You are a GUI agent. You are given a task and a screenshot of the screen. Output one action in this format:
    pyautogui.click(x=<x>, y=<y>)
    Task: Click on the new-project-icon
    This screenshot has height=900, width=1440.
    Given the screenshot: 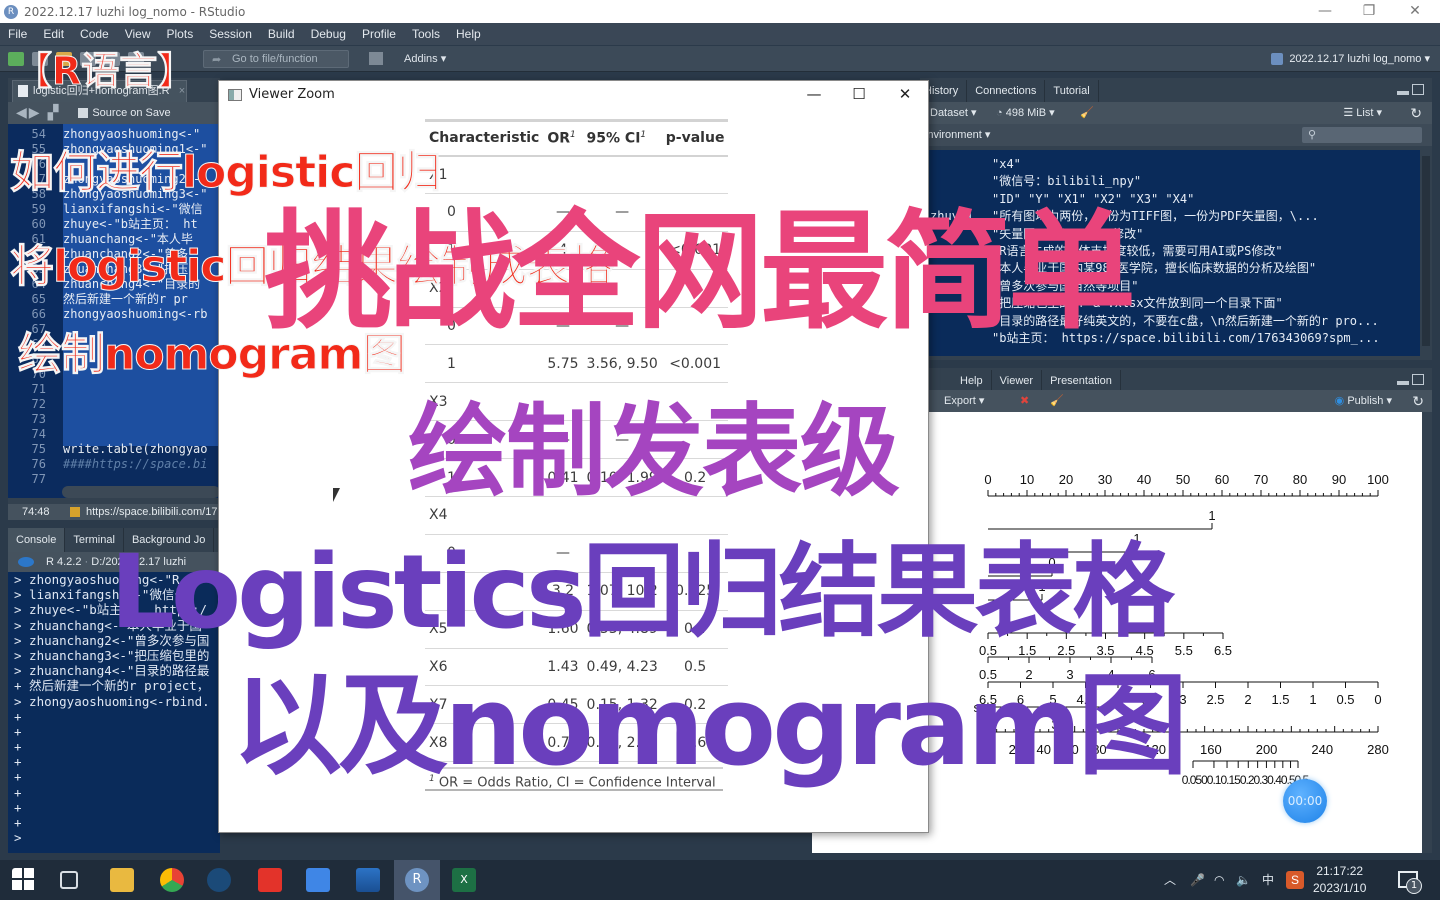 What is the action you would take?
    pyautogui.click(x=40, y=58)
    